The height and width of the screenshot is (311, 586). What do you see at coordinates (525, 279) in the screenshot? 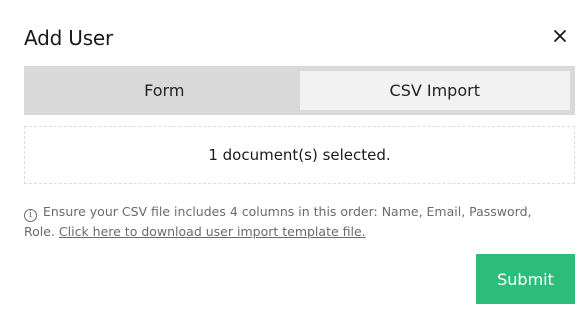
I see `submit-button: Submit` at bounding box center [525, 279].